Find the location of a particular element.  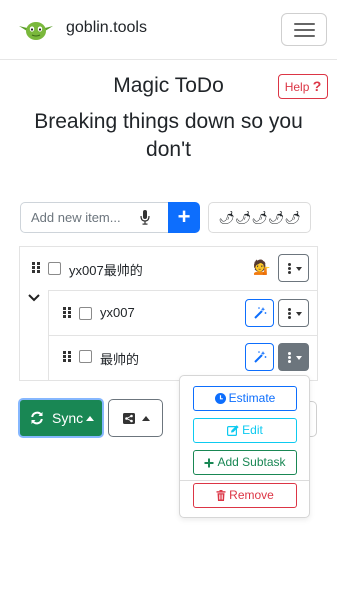

help-button: Help ? is located at coordinates (303, 86).